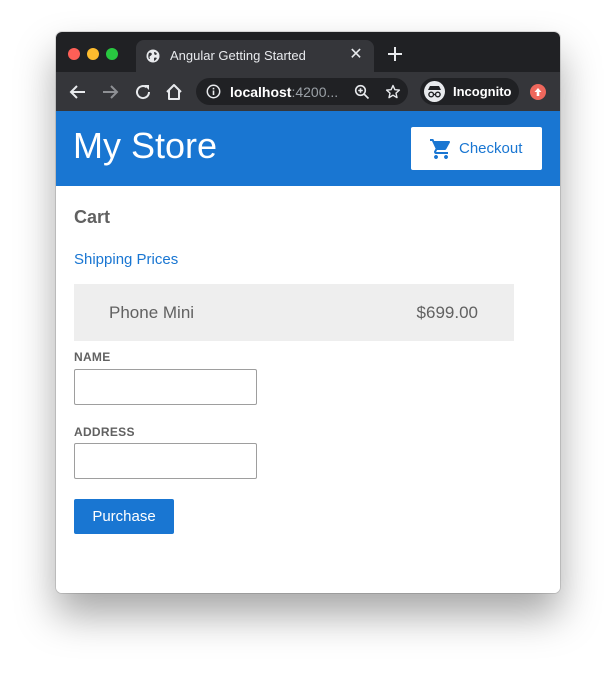 Image resolution: width=616 pixels, height=673 pixels. What do you see at coordinates (145, 146) in the screenshot?
I see `store-title-link: My Store` at bounding box center [145, 146].